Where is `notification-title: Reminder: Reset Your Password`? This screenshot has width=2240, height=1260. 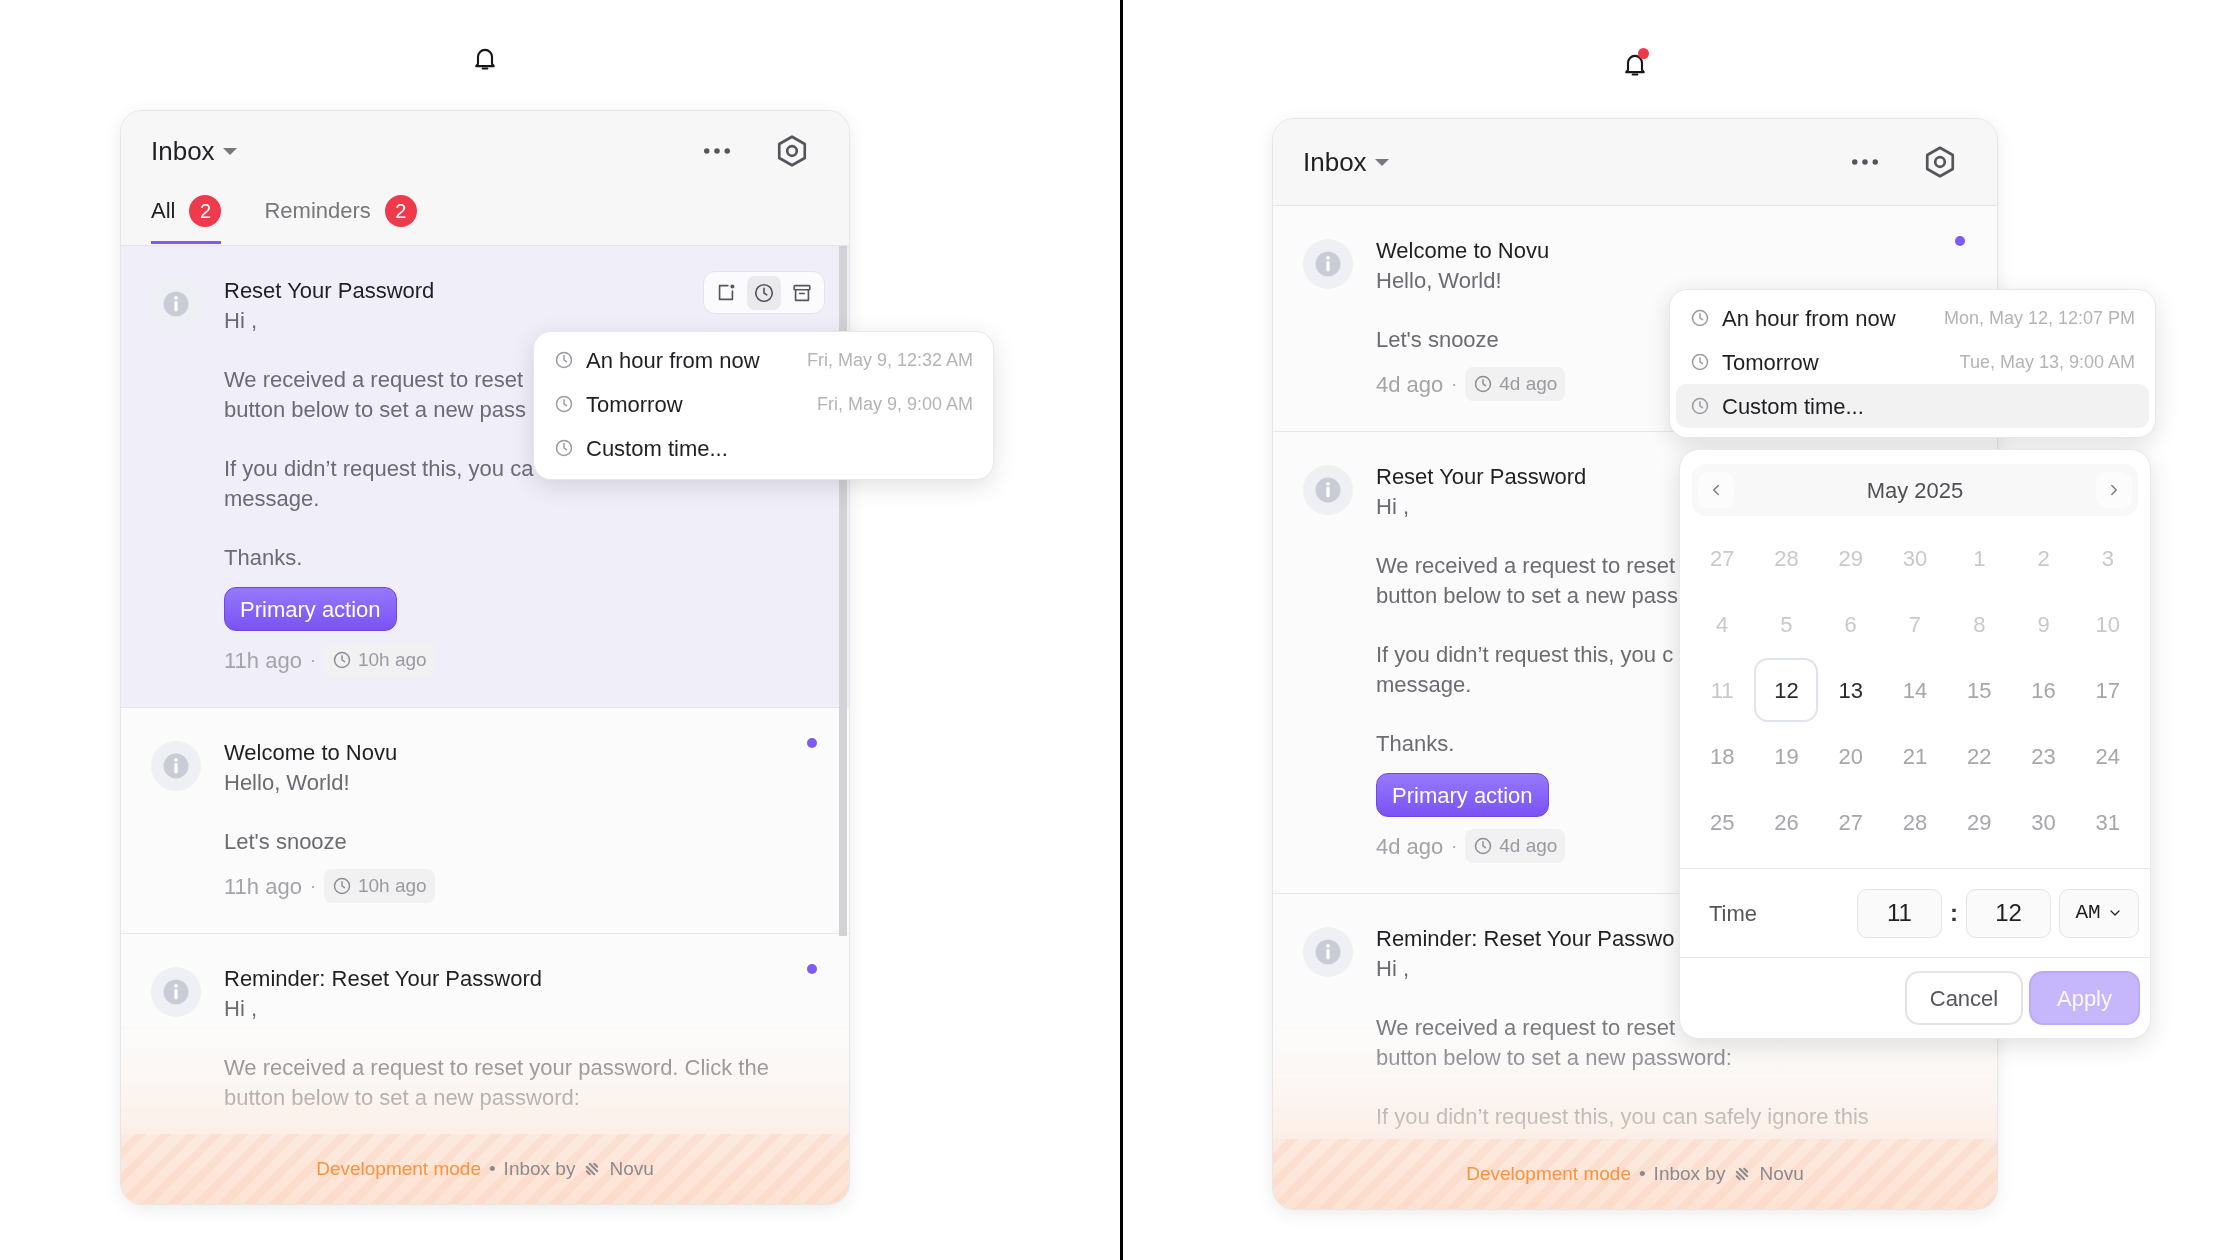 notification-title: Reminder: Reset Your Password is located at coordinates (383, 979).